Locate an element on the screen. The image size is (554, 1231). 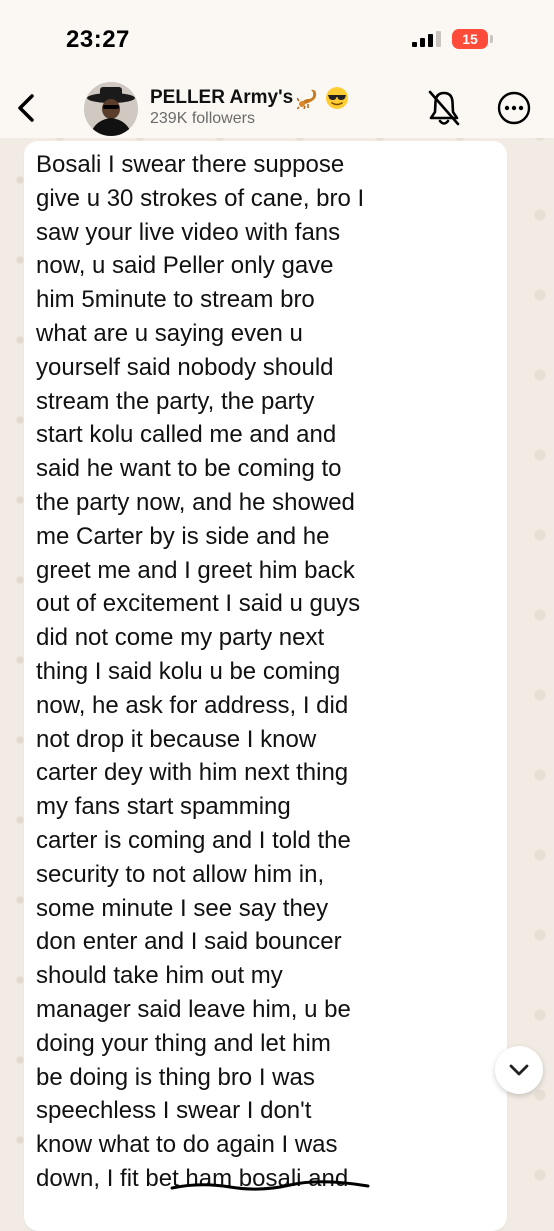
battery-level: 15 is located at coordinates (470, 39).